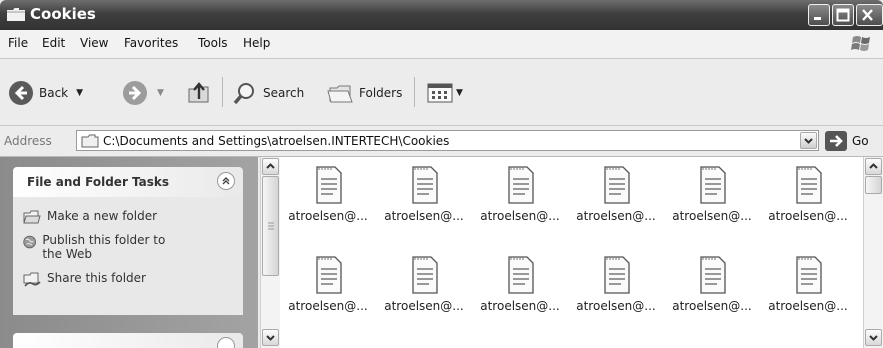 The width and height of the screenshot is (883, 348). What do you see at coordinates (819, 15) in the screenshot?
I see `minimize-button` at bounding box center [819, 15].